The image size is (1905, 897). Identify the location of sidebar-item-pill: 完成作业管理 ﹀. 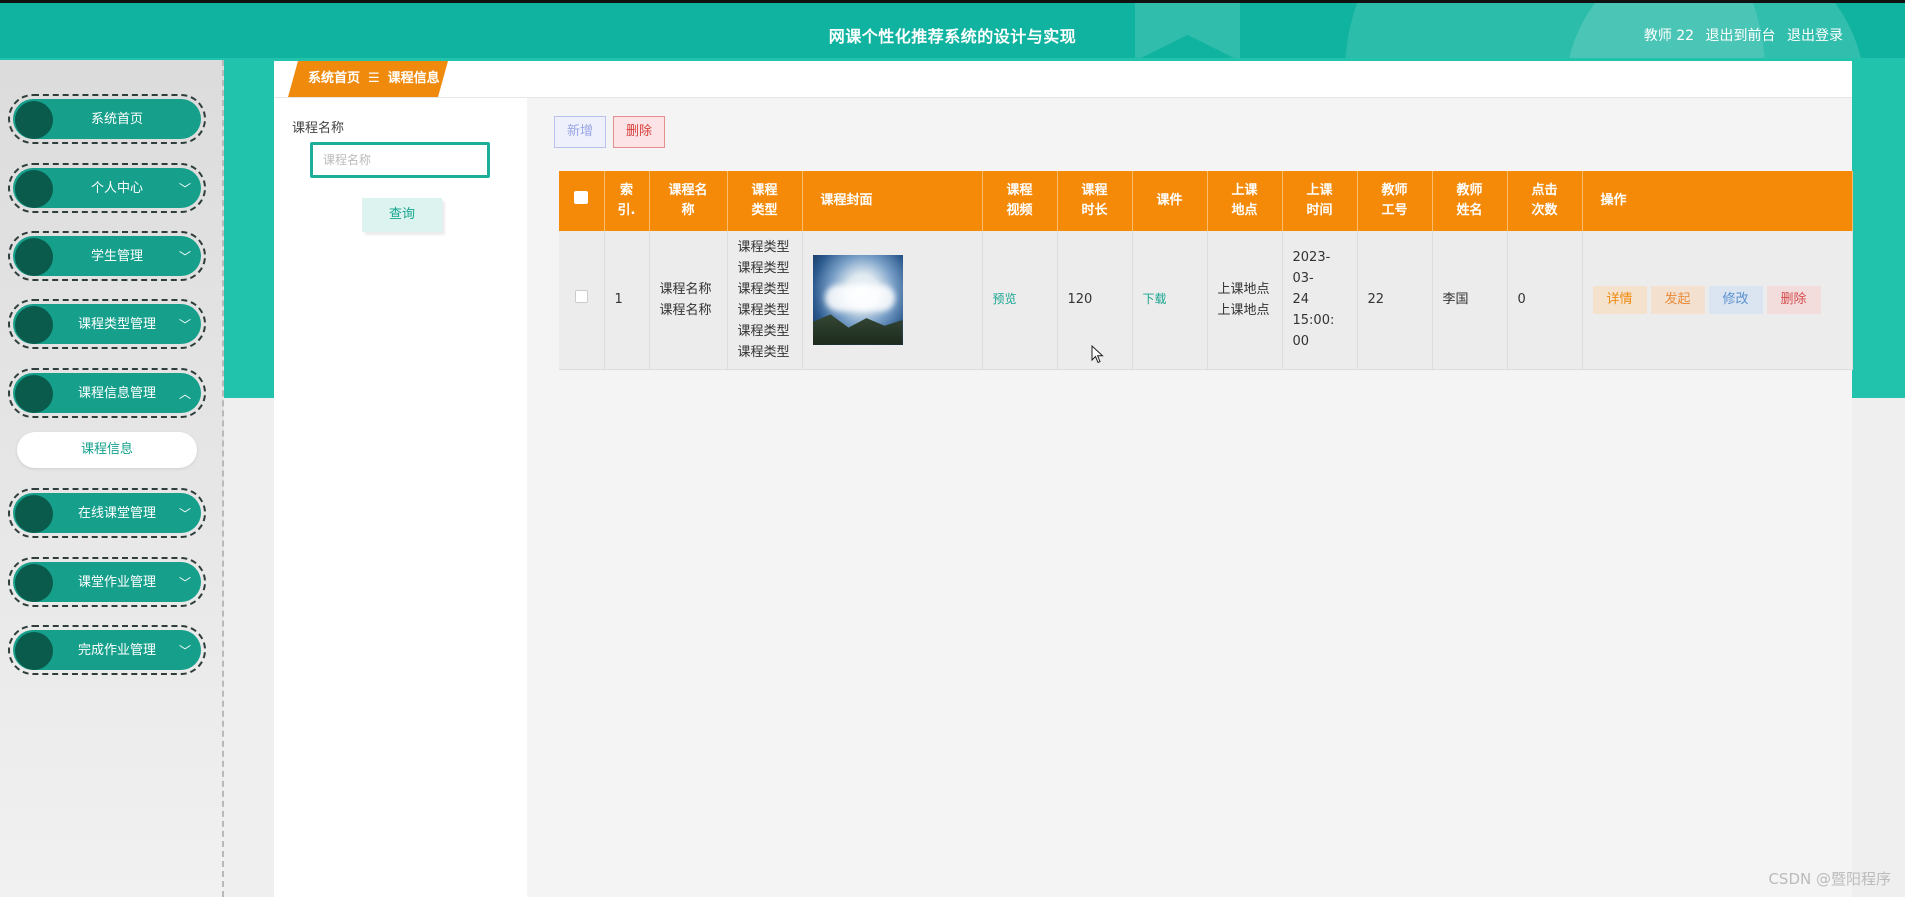
(107, 650).